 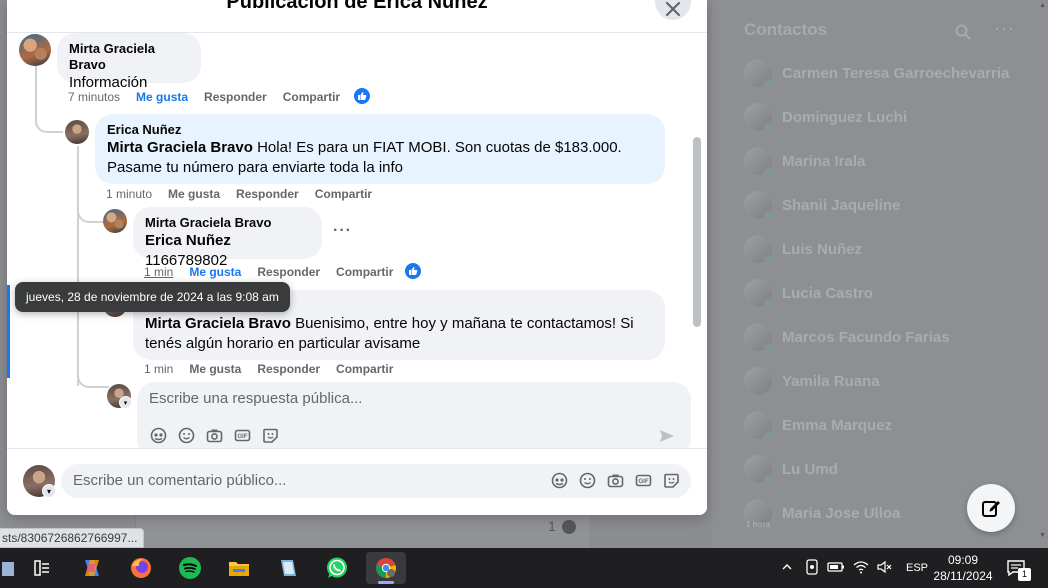 I want to click on chevron-up-icon, so click(x=787, y=568).